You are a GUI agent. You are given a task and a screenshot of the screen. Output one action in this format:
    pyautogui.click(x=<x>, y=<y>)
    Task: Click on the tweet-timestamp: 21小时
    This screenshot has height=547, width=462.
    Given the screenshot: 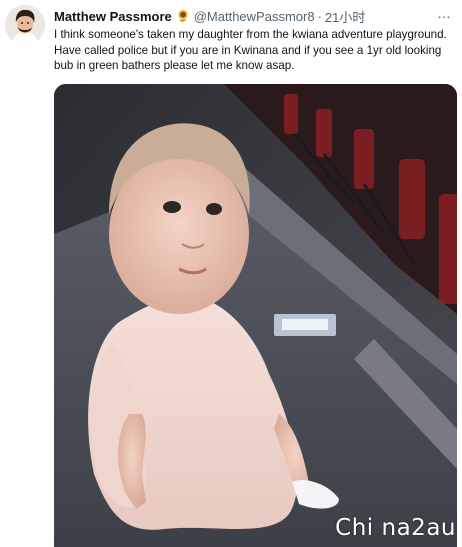 What is the action you would take?
    pyautogui.click(x=345, y=16)
    